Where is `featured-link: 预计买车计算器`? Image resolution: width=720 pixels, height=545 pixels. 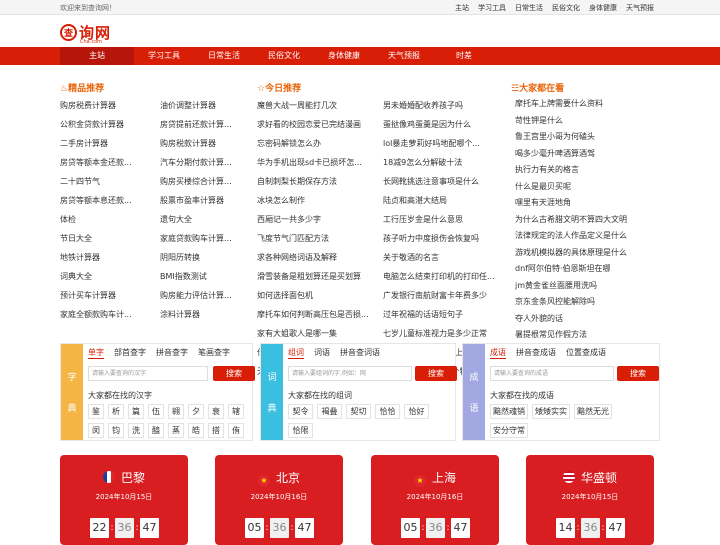 featured-link: 预计买车计算器 is located at coordinates (107, 295).